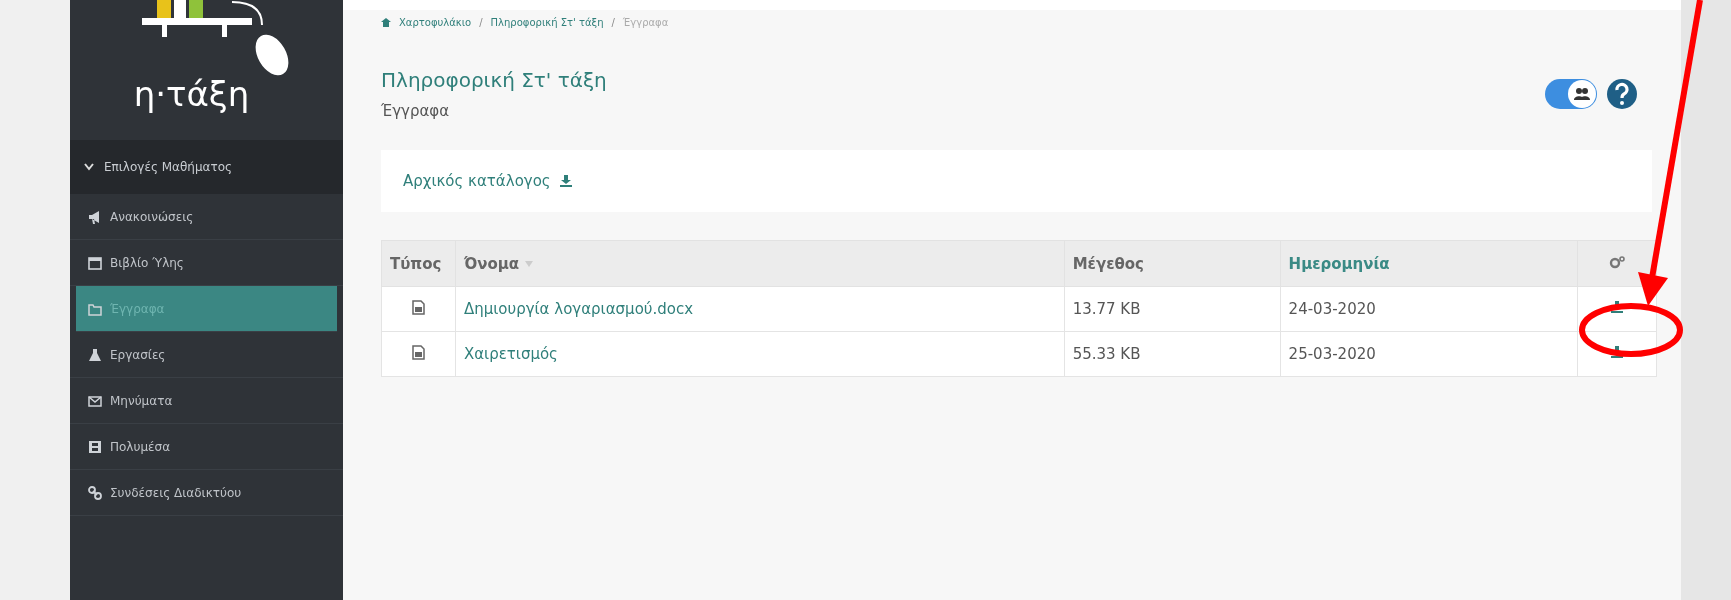 The width and height of the screenshot is (1731, 600). I want to click on envelope-icon, so click(95, 400).